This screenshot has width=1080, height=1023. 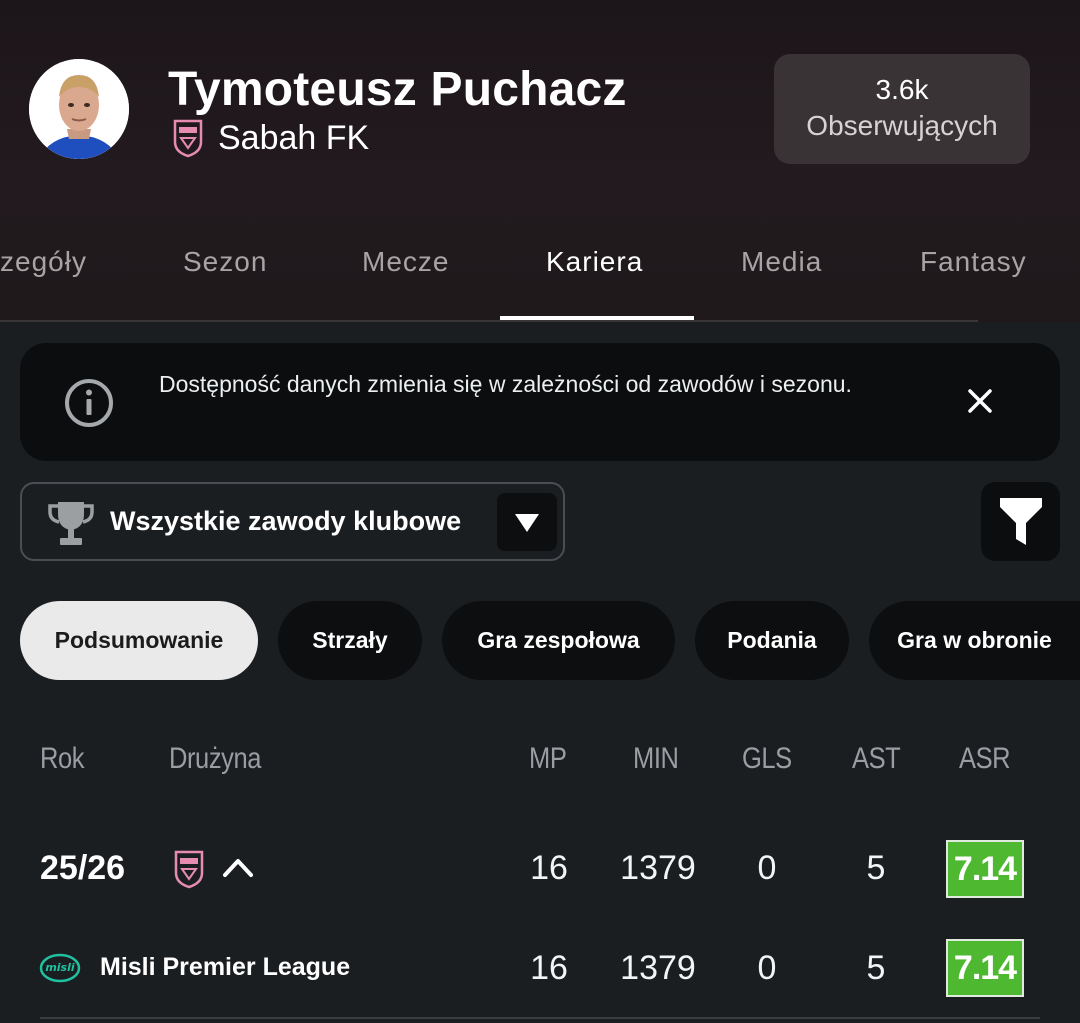 I want to click on chip-team-play: Gra zespołowa, so click(x=558, y=640).